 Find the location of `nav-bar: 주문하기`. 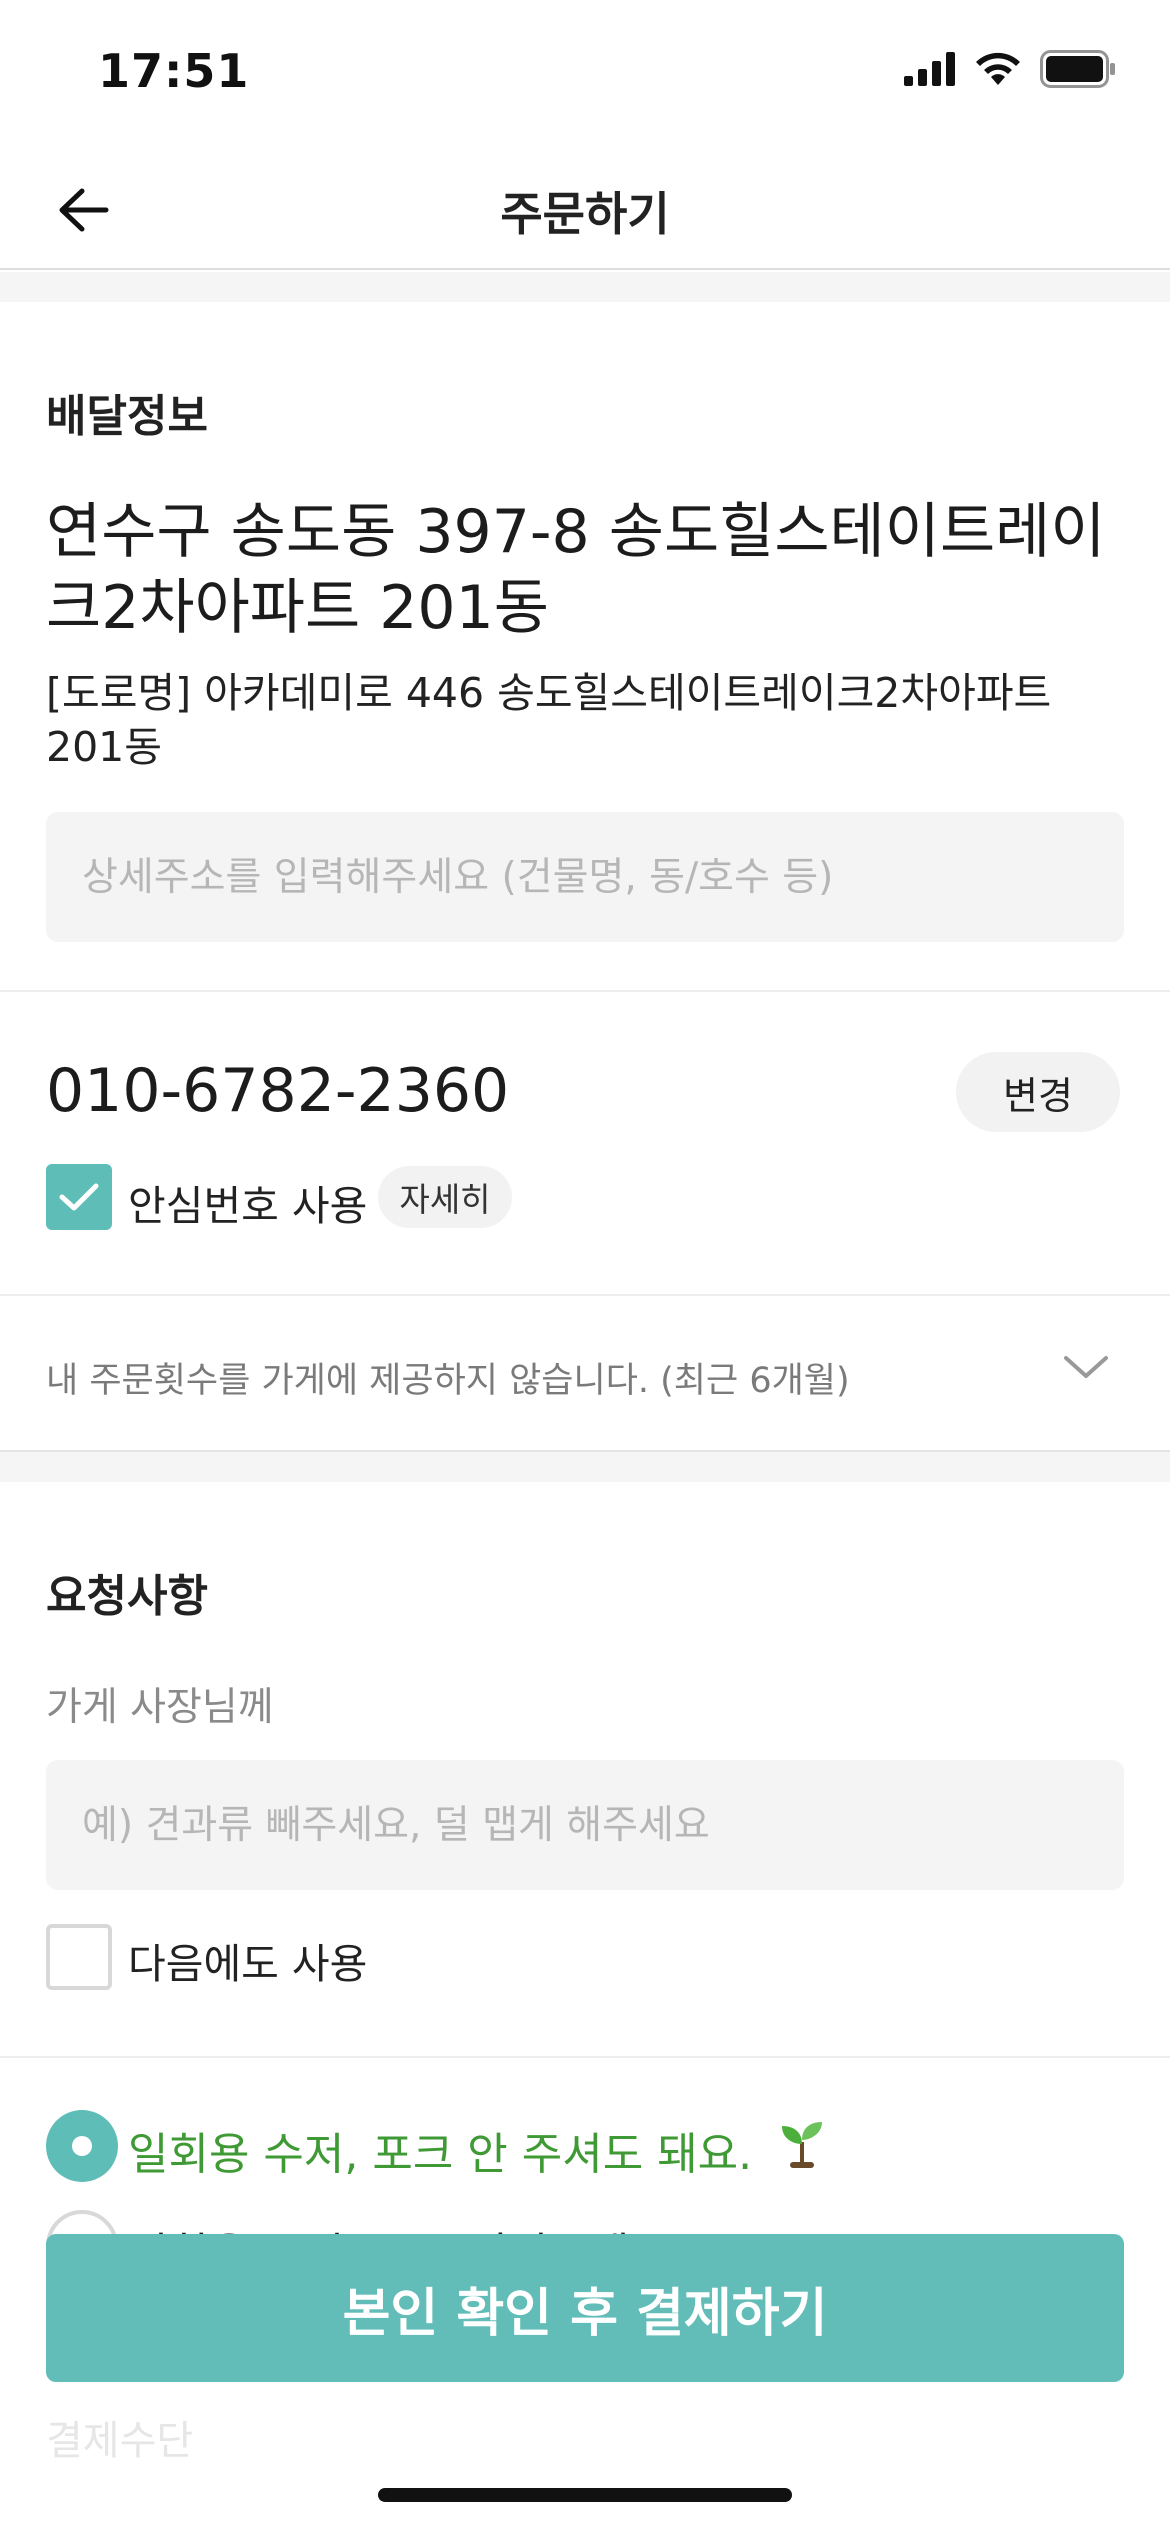

nav-bar: 주문하기 is located at coordinates (585, 205).